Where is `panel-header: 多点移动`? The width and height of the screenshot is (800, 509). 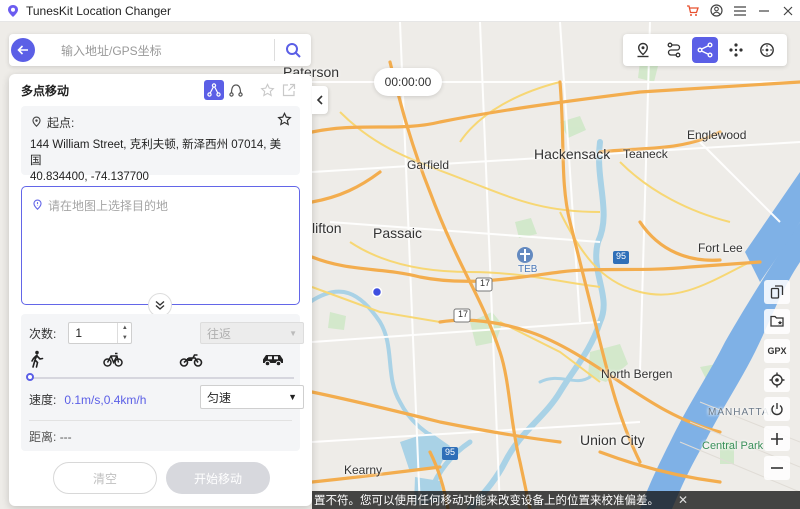 panel-header: 多点移动 is located at coordinates (160, 90).